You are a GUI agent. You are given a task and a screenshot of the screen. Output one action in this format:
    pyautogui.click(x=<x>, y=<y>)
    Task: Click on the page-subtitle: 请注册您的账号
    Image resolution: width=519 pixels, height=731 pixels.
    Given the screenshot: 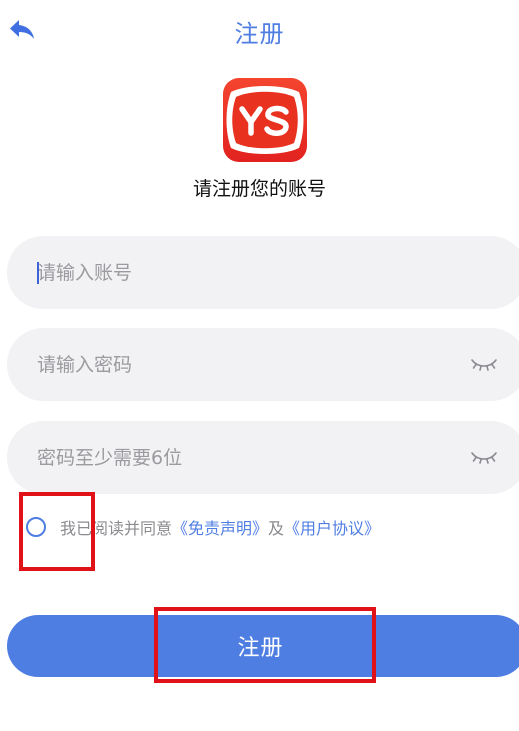 What is the action you would take?
    pyautogui.click(x=259, y=189)
    